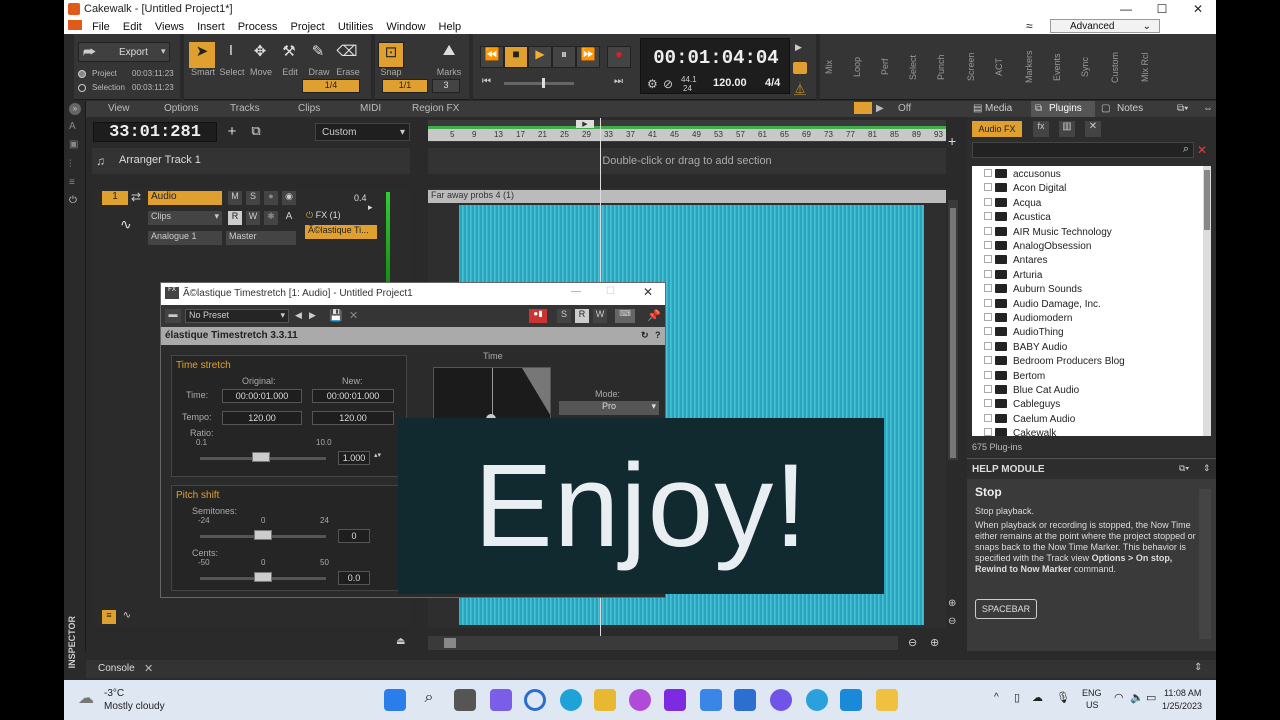 This screenshot has height=720, width=1280. Describe the element at coordinates (82, 74) in the screenshot. I see `project-radio` at that location.